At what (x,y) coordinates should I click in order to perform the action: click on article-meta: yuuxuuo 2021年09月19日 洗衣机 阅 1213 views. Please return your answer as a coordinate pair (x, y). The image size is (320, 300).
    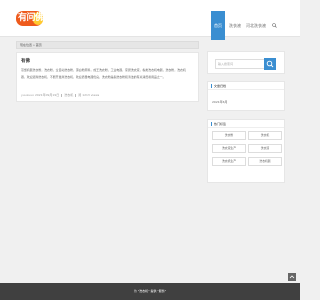
    Looking at the image, I should click on (60, 95).